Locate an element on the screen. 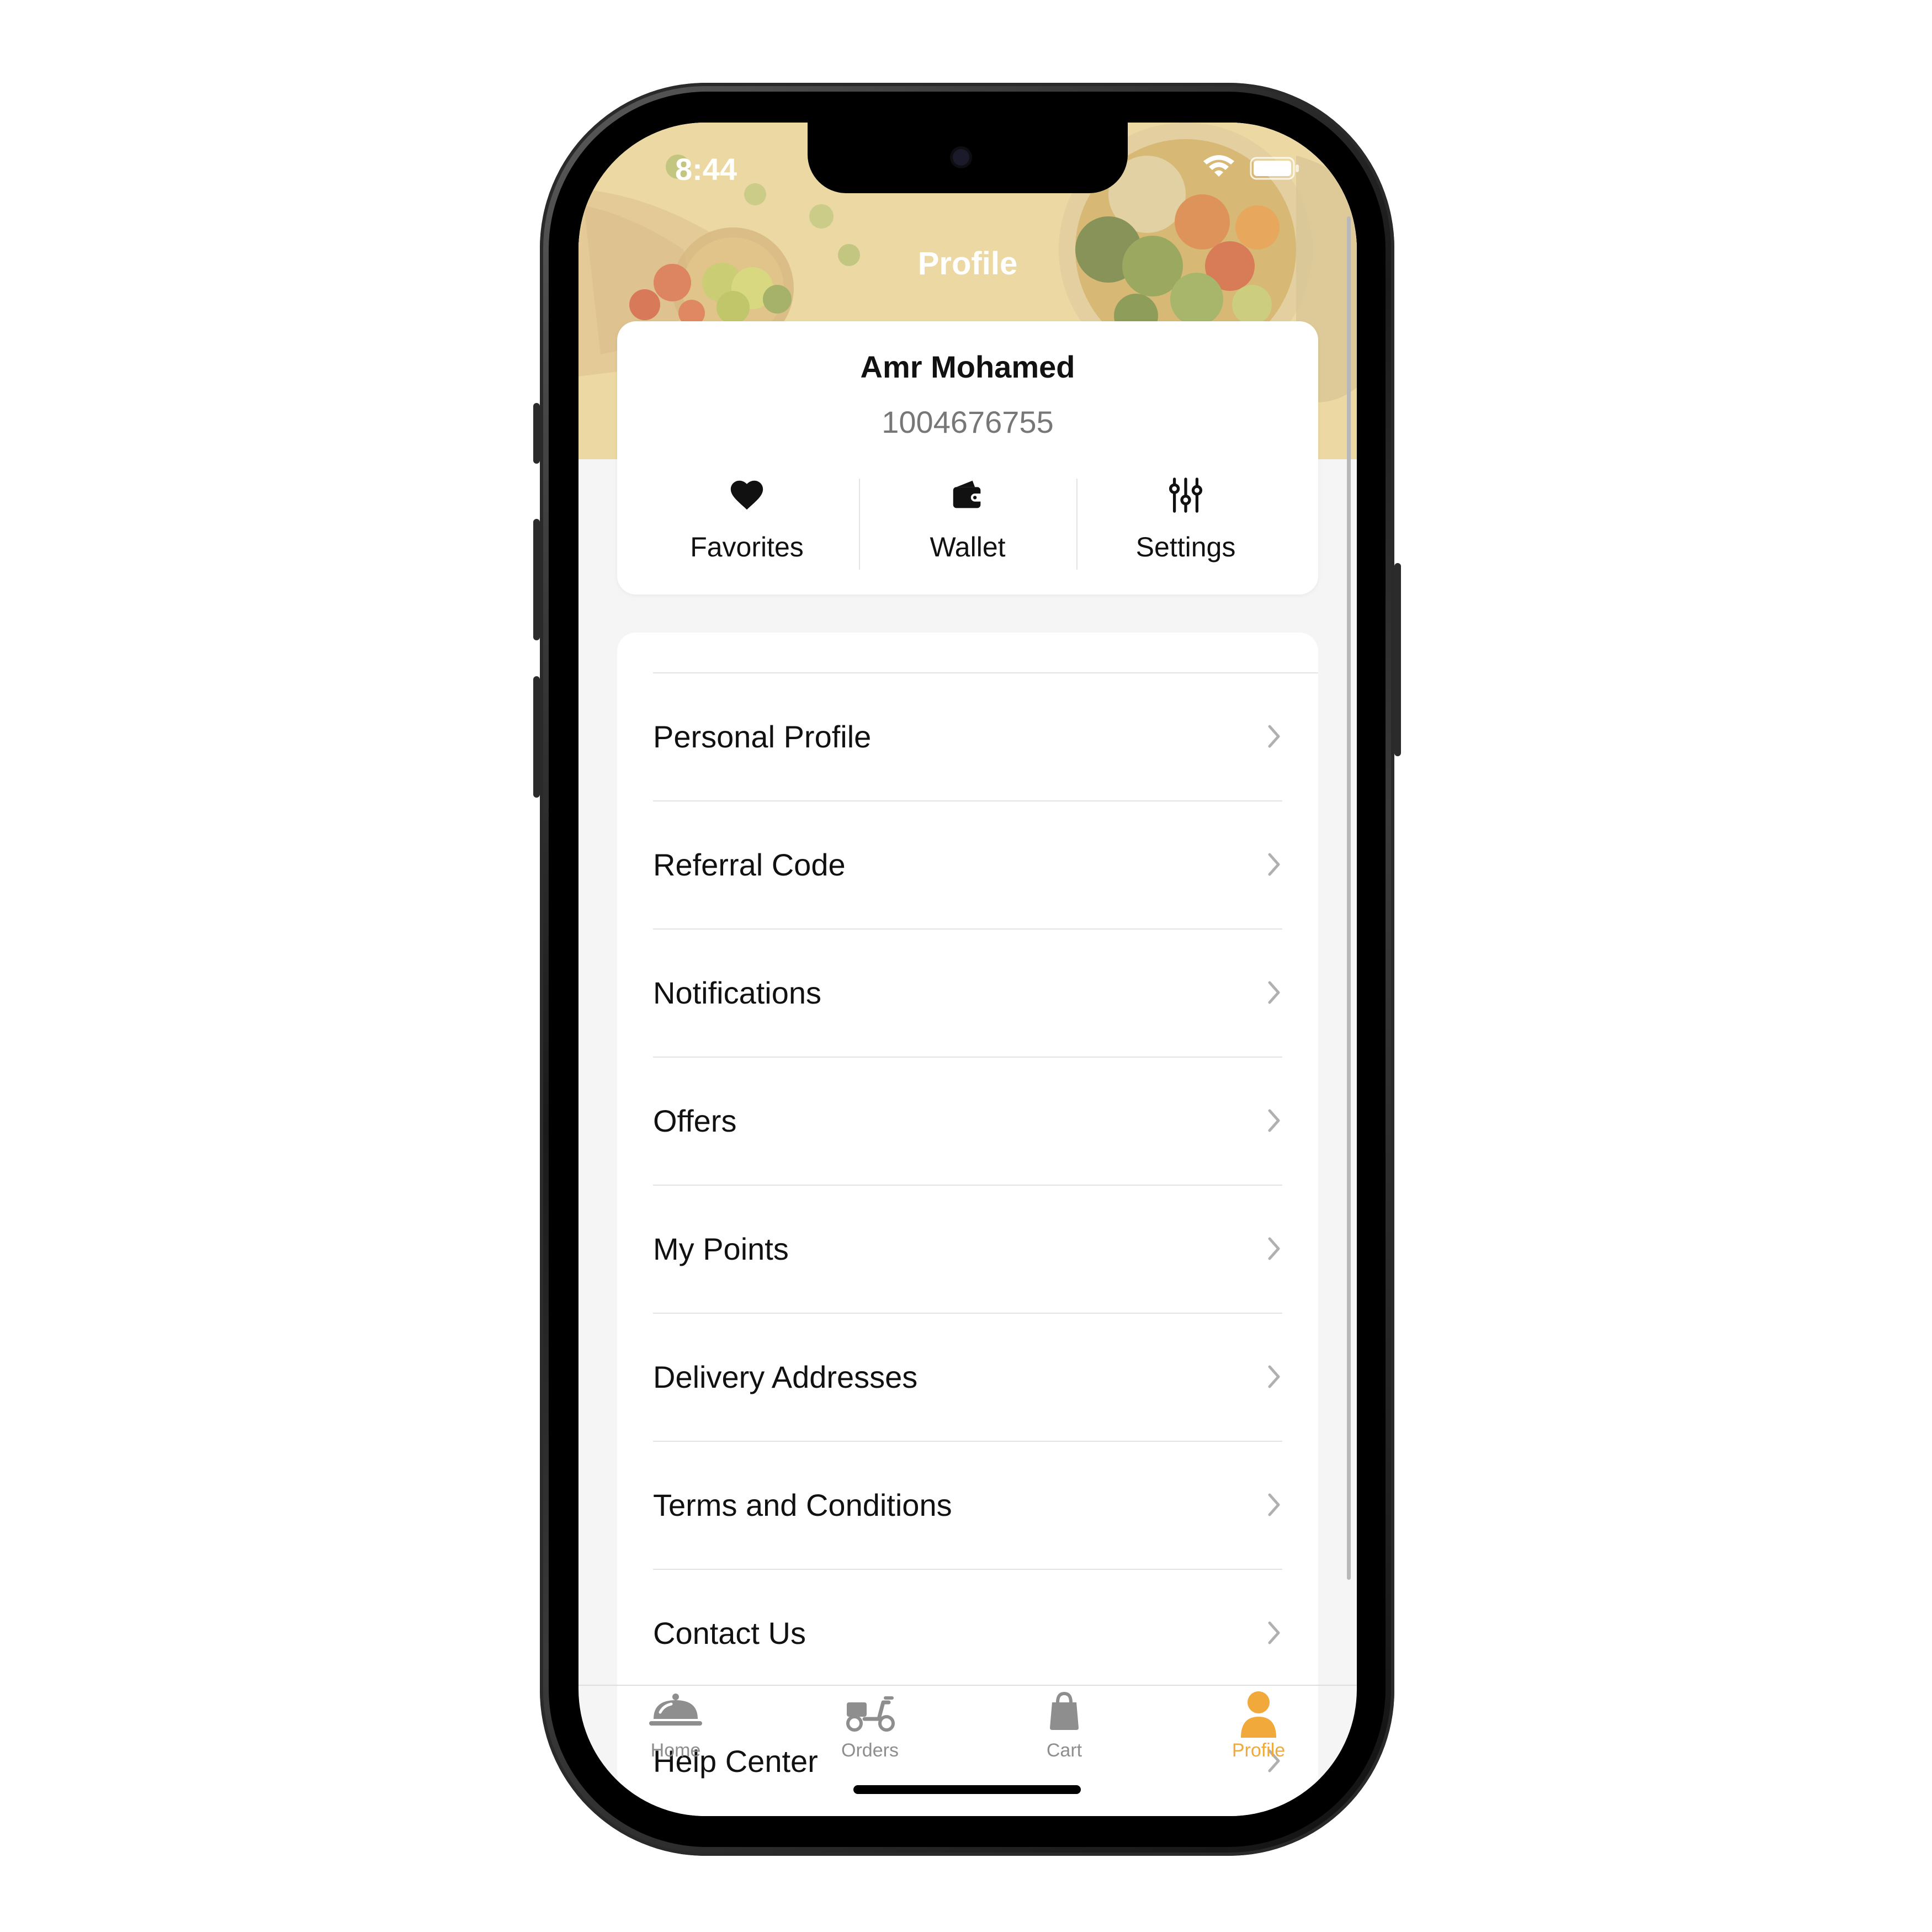 This screenshot has height=1932, width=1932. profile-phone: 1004676755 is located at coordinates (968, 422).